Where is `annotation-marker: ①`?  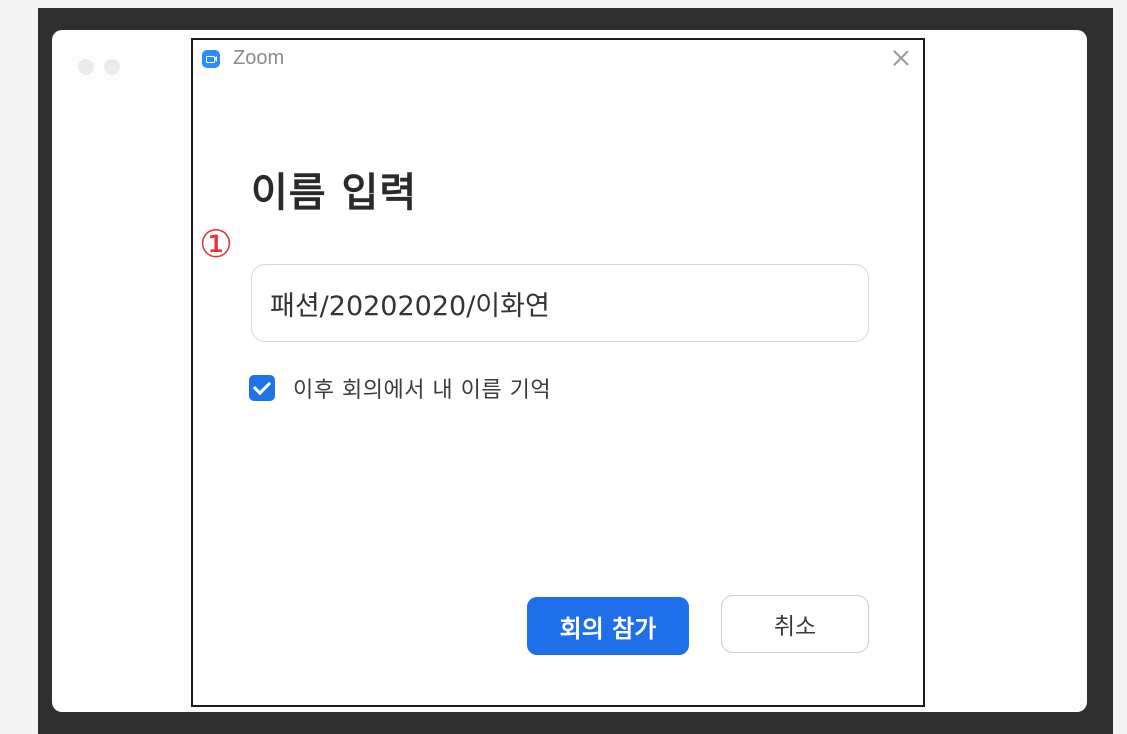
annotation-marker: ① is located at coordinates (216, 244).